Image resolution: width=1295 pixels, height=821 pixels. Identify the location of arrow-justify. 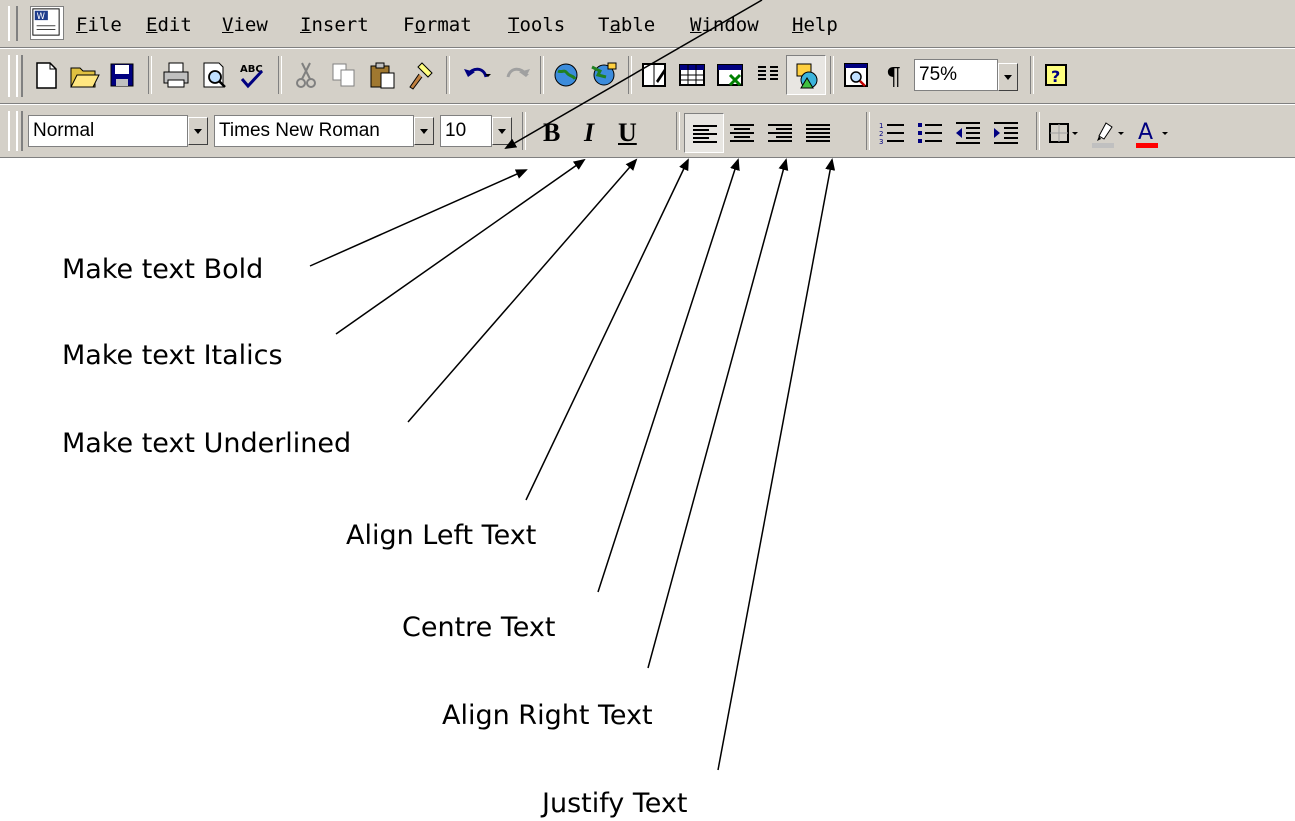
(776, 464).